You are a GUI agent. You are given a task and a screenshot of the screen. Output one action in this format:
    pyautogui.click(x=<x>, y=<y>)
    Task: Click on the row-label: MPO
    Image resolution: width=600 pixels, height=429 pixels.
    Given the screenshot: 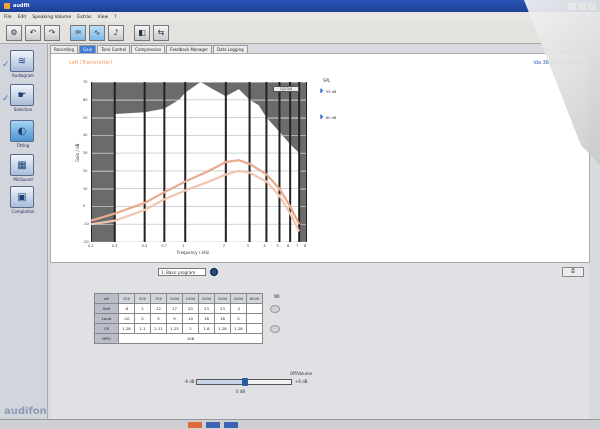 What is the action you would take?
    pyautogui.click(x=106, y=338)
    